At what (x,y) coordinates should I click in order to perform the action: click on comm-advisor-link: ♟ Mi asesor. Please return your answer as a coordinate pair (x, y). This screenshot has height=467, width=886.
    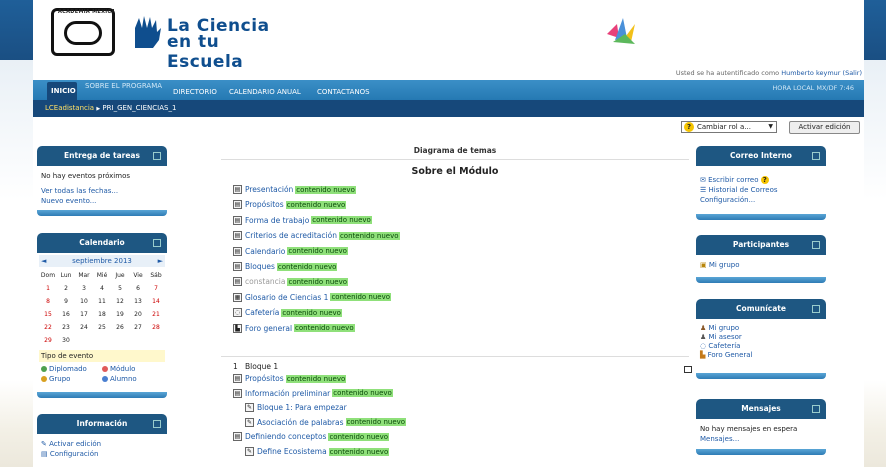
    Looking at the image, I should click on (761, 337).